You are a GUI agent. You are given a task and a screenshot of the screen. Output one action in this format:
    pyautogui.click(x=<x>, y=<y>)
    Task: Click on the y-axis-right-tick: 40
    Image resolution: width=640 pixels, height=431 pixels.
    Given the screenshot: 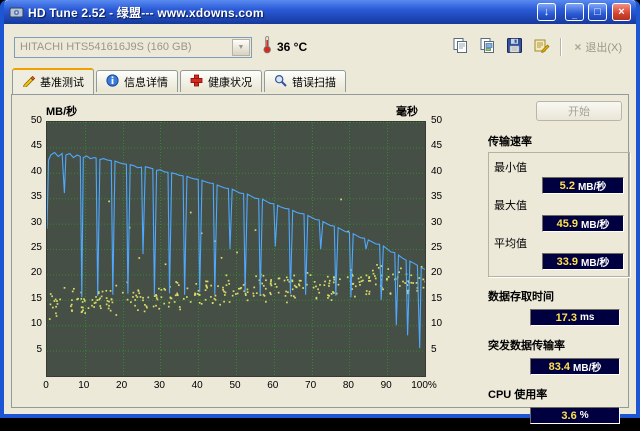 What is the action you would take?
    pyautogui.click(x=437, y=171)
    